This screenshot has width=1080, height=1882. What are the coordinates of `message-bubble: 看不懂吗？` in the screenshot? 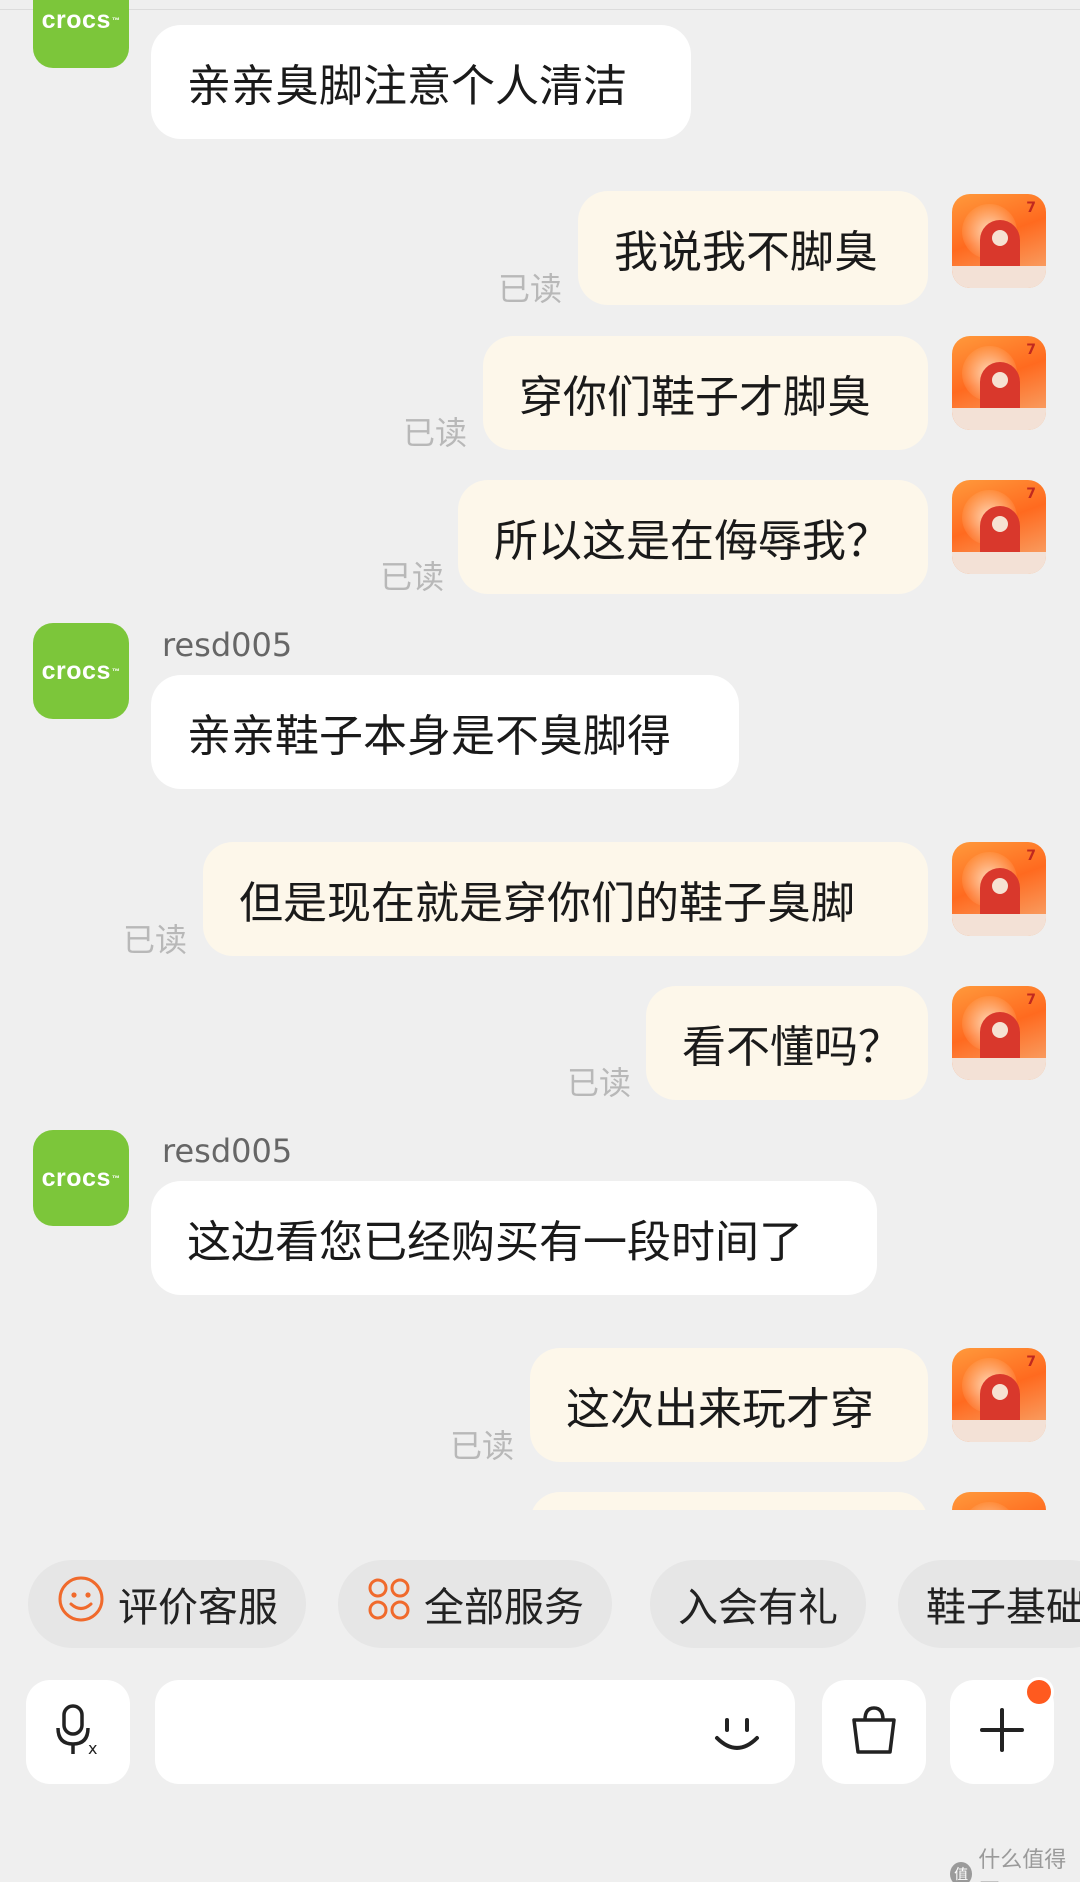 It's located at (787, 1043).